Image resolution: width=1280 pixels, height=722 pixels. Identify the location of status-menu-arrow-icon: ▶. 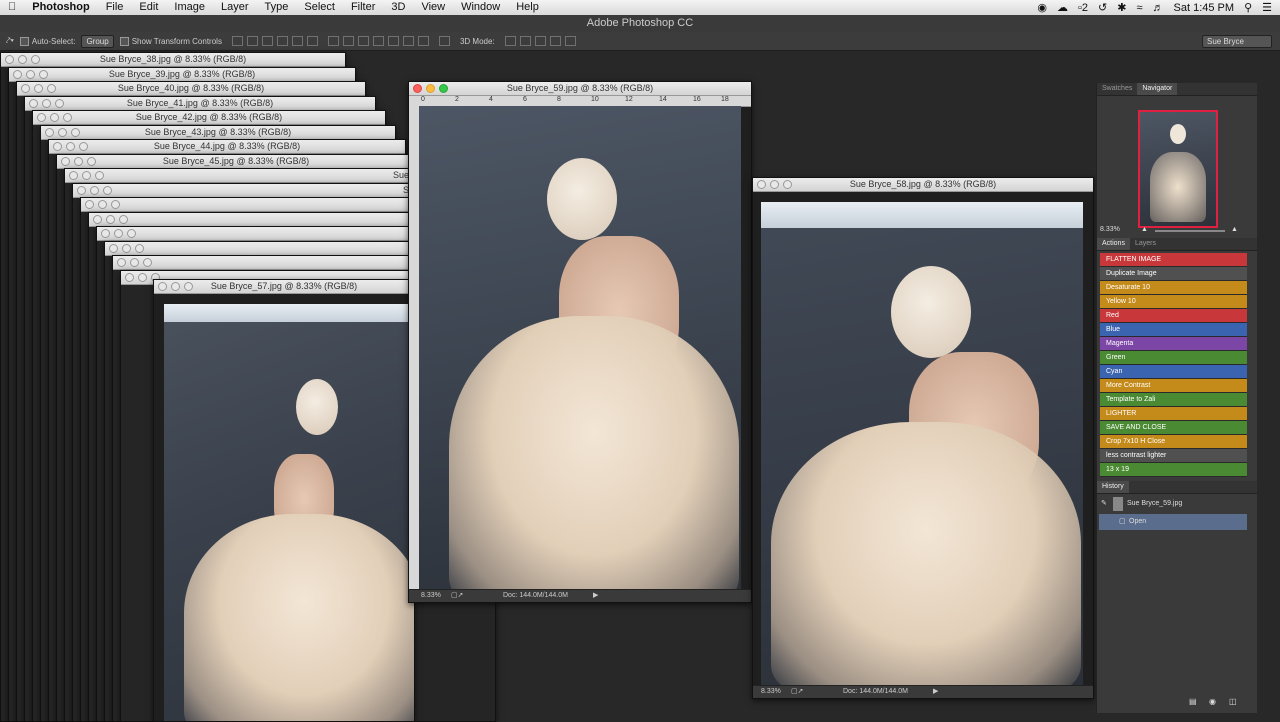
(935, 692).